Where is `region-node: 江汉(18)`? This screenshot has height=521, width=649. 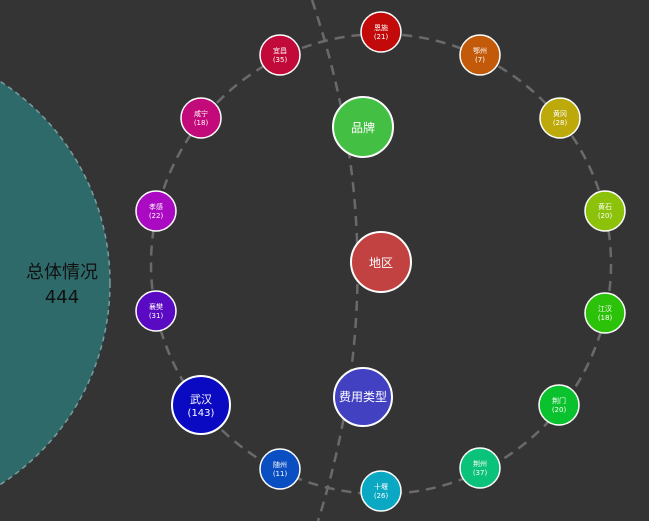
region-node: 江汉(18) is located at coordinates (605, 313).